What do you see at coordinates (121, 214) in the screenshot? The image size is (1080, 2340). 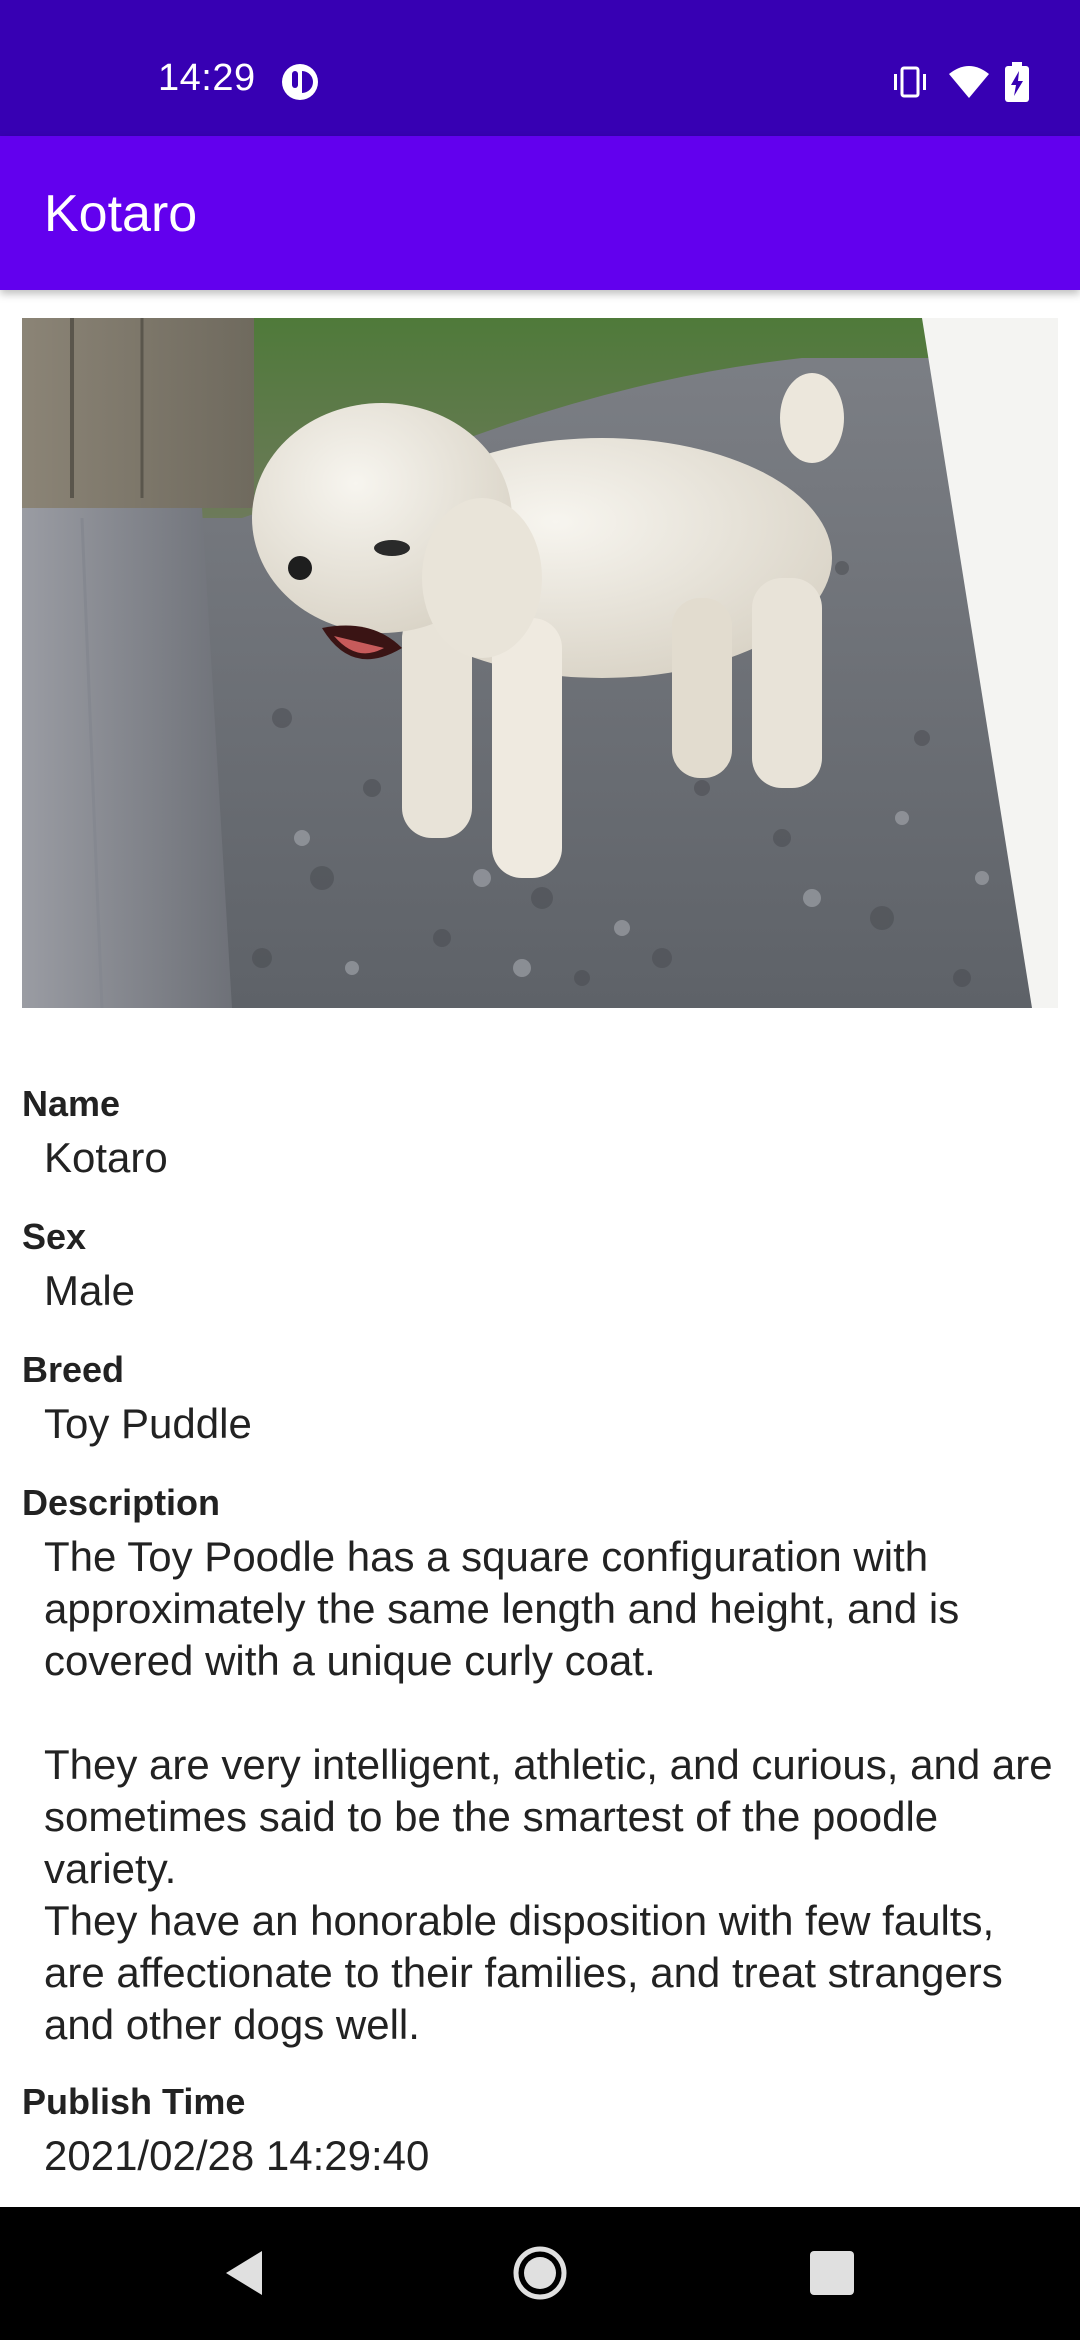 I see `app-bar-title: Kotaro` at bounding box center [121, 214].